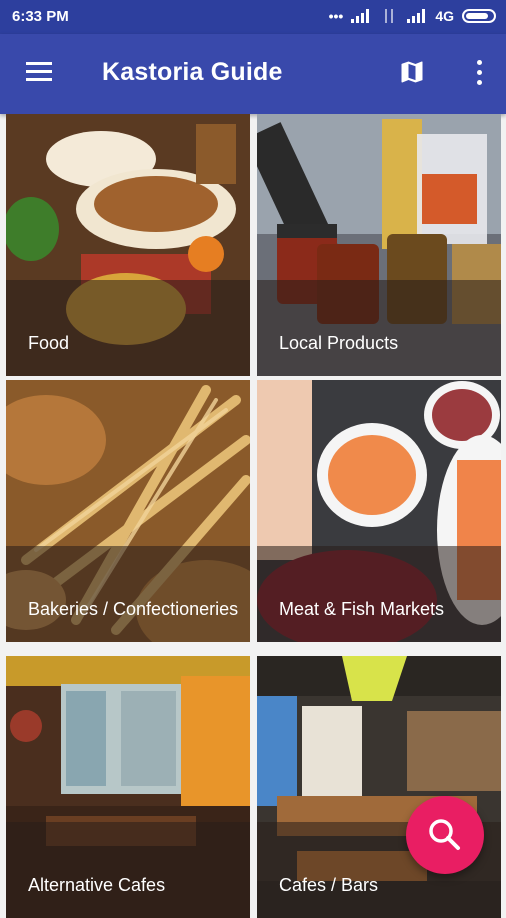  Describe the element at coordinates (253, 17) in the screenshot. I see `status-bar: 6:33 PM ••• 4G` at that location.